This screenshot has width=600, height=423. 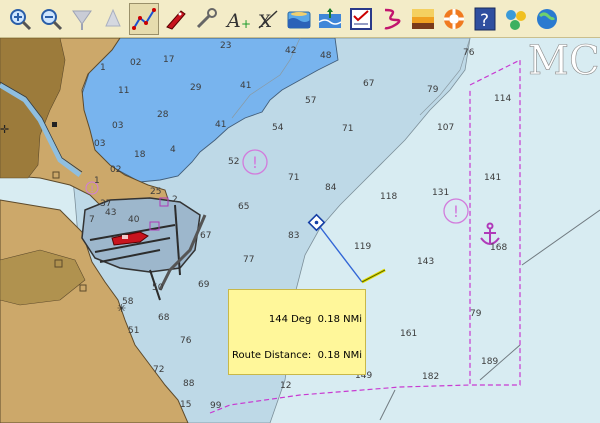 I want to click on depth-sounding: 65, so click(x=243, y=207).